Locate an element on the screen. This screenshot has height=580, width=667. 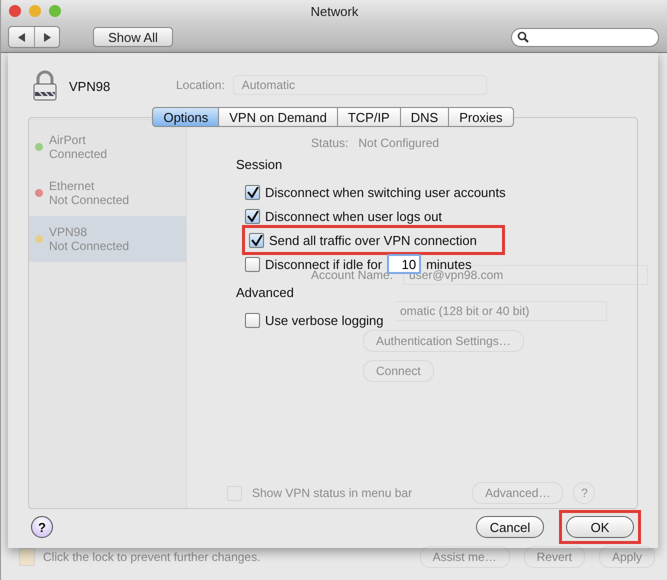
connect-button: Connect is located at coordinates (398, 371).